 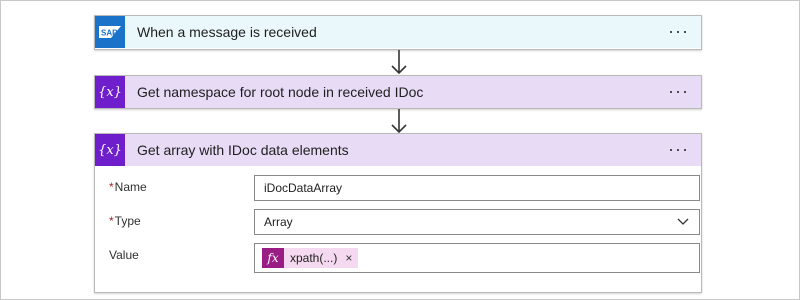 I want to click on sap-icon: SAP, so click(x=110, y=32).